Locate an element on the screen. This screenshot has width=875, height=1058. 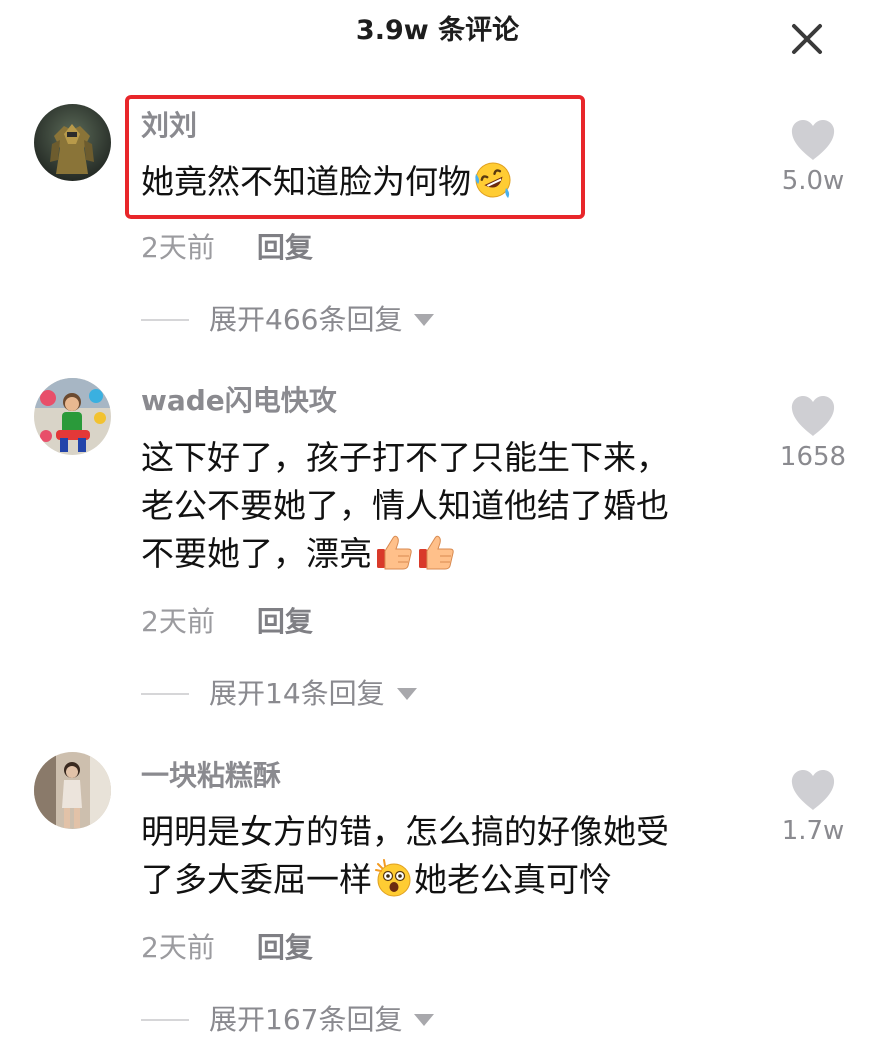
astonished-face-emoji is located at coordinates (394, 878).